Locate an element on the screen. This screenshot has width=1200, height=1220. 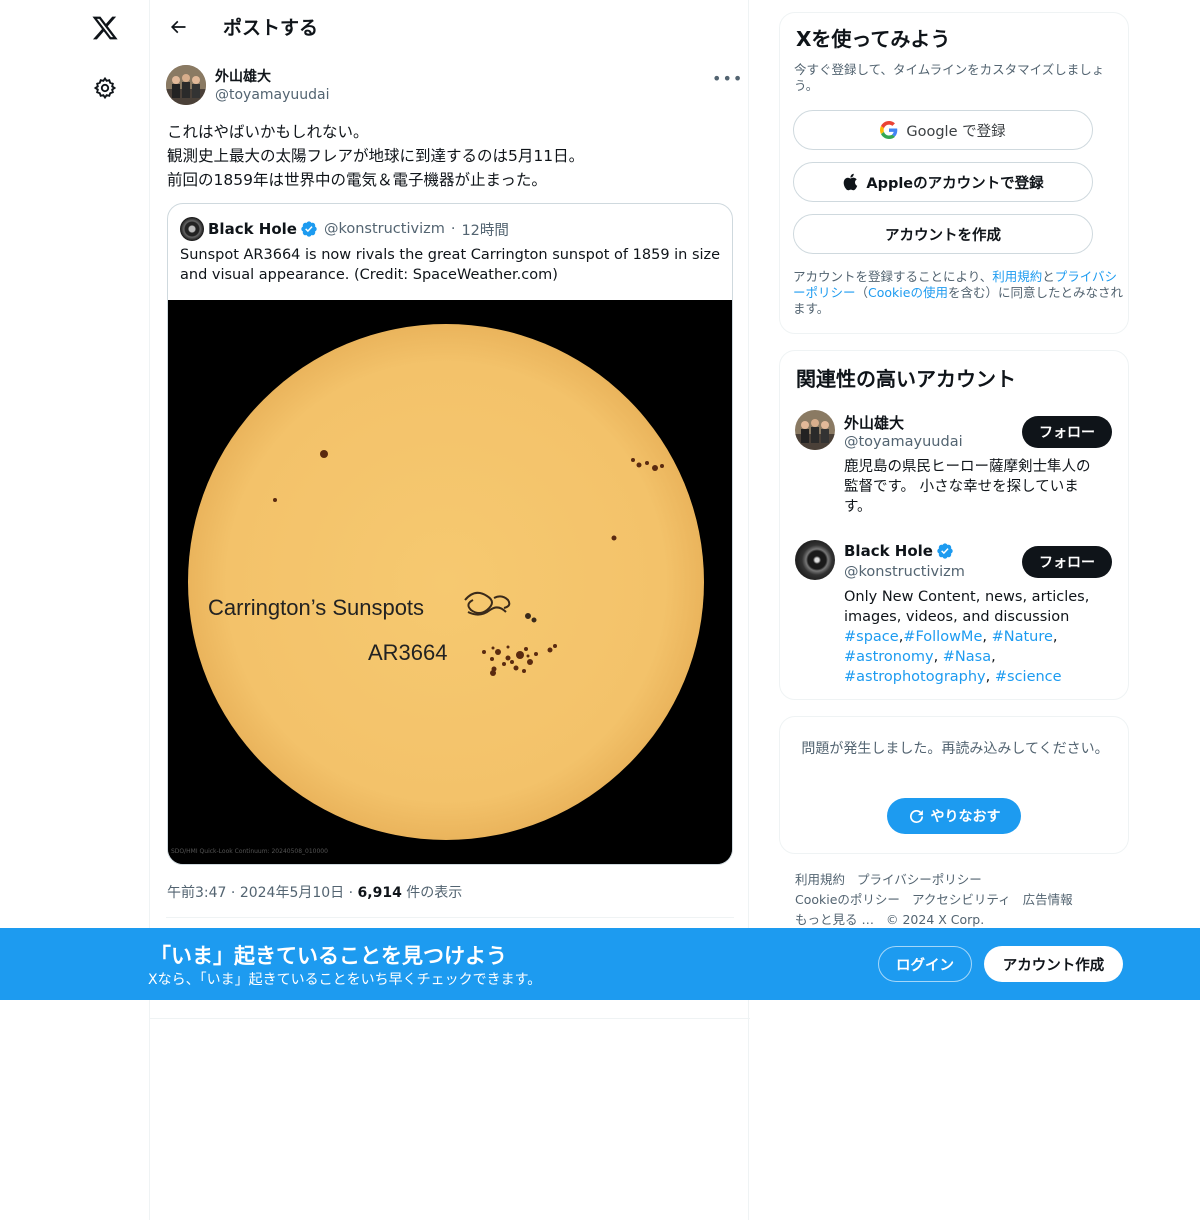
footer-link-accessibility: アクセシビリティ is located at coordinates (961, 899).